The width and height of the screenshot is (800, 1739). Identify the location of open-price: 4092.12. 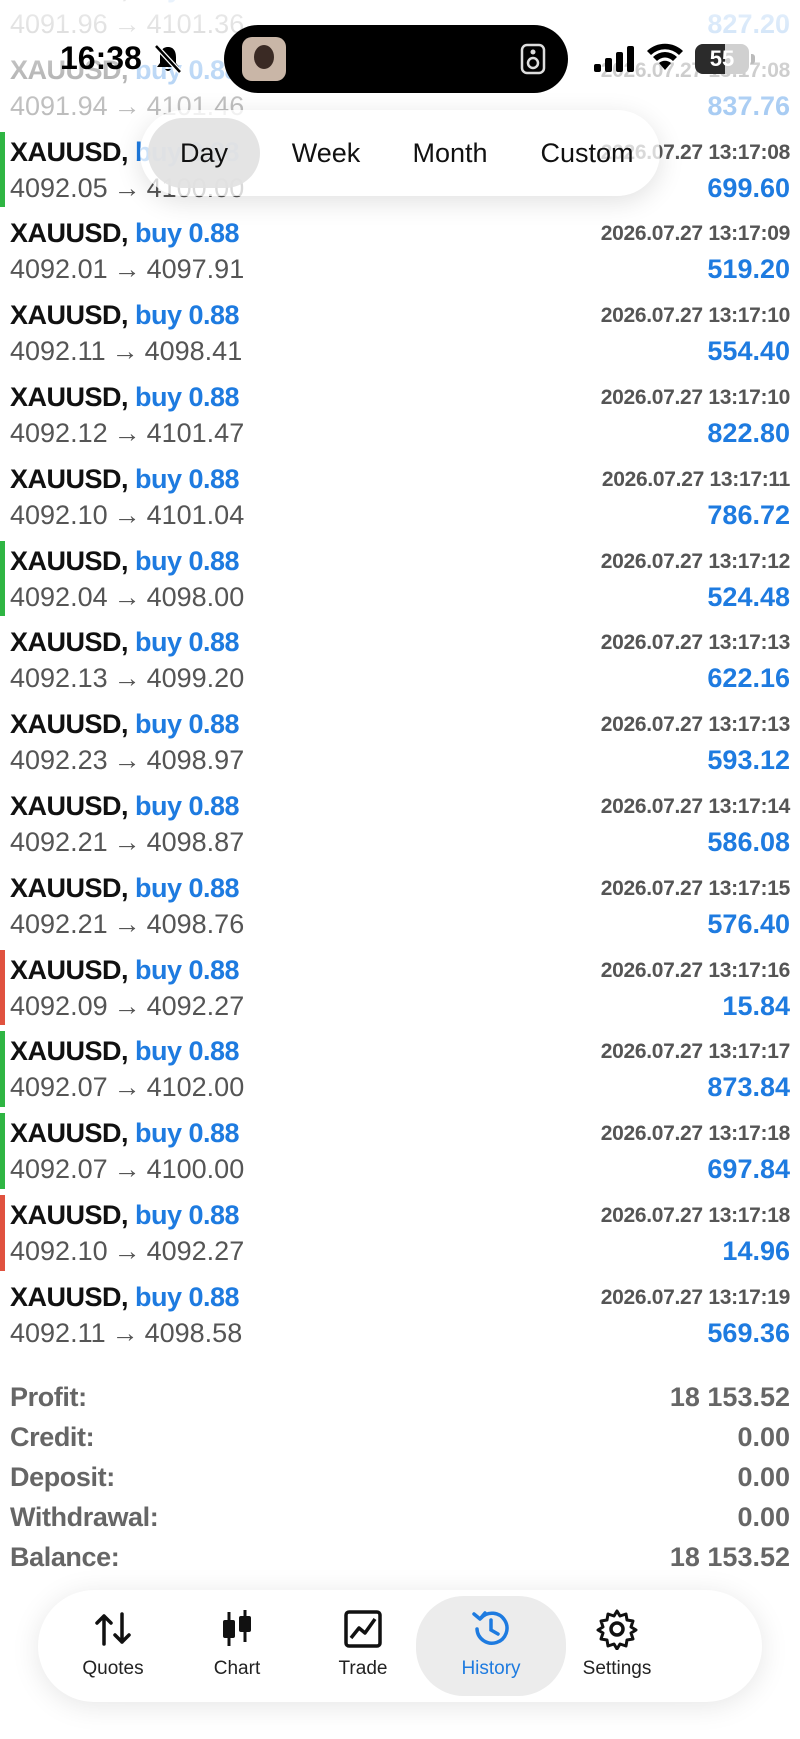
(59, 432).